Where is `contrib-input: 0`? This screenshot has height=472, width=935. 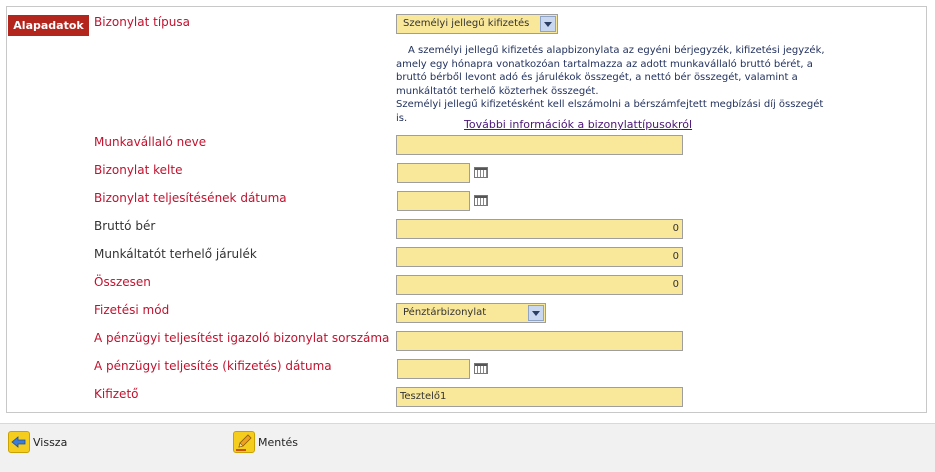 contrib-input: 0 is located at coordinates (539, 257).